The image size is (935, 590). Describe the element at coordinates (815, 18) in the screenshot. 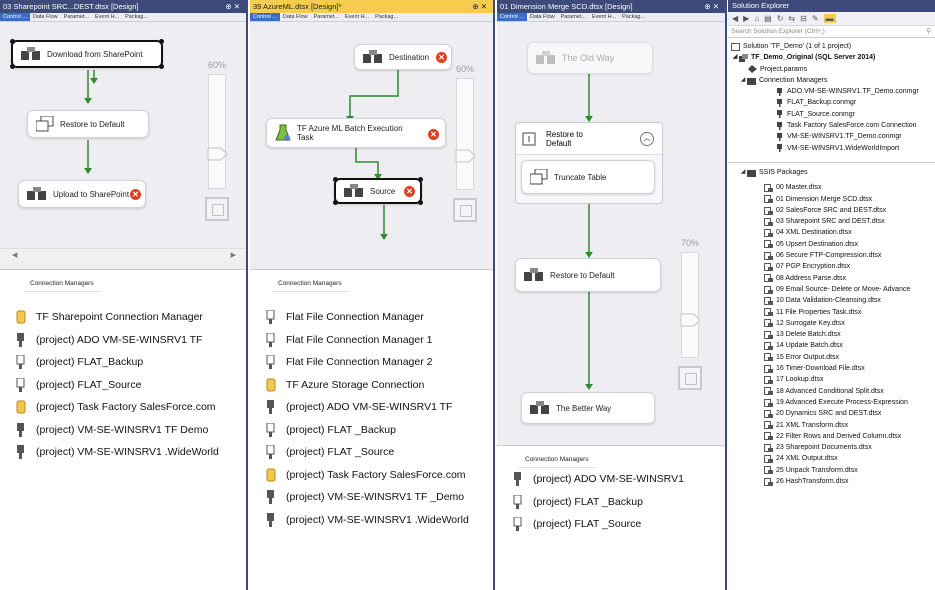

I see `properties-icon: ✎` at that location.